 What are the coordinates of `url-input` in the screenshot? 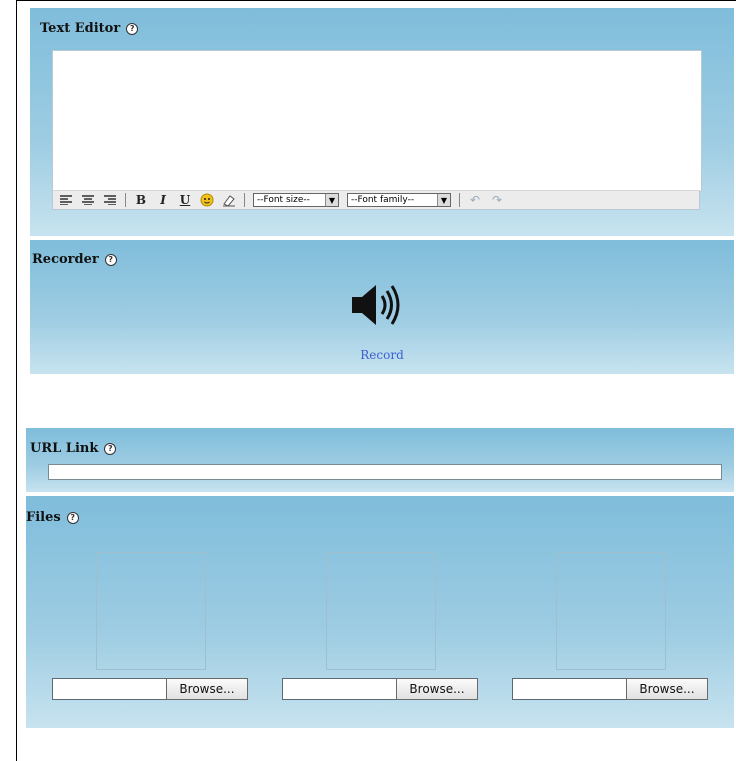 It's located at (385, 472).